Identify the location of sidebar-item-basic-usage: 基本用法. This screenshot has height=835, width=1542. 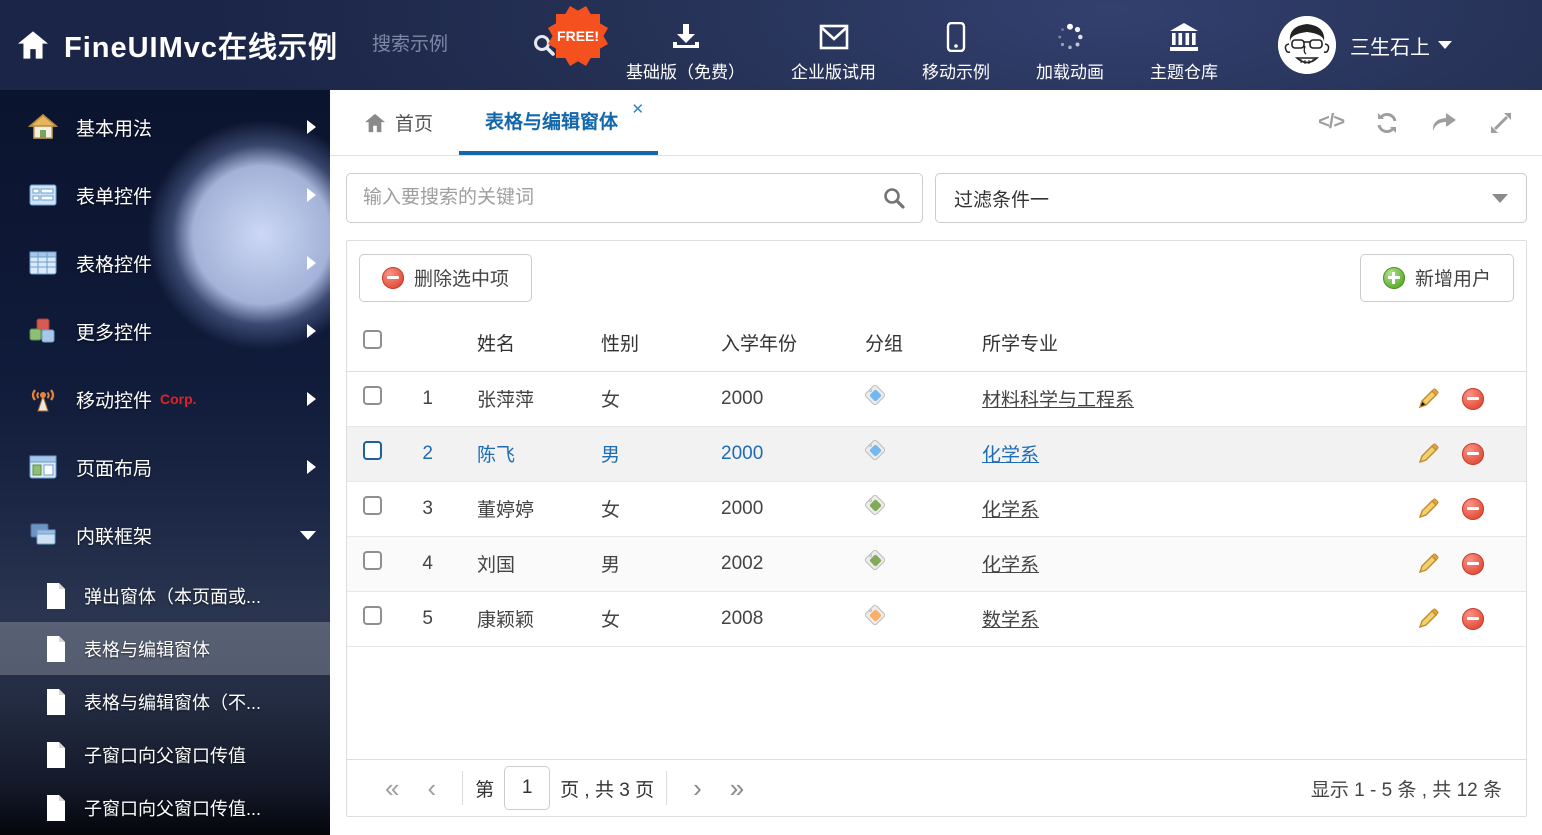
(165, 127).